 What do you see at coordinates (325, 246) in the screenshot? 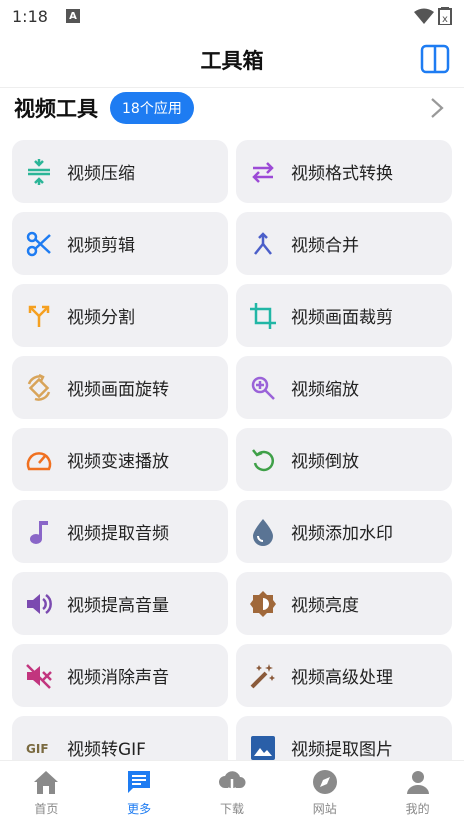
I see `tool-label: 视频合并` at bounding box center [325, 246].